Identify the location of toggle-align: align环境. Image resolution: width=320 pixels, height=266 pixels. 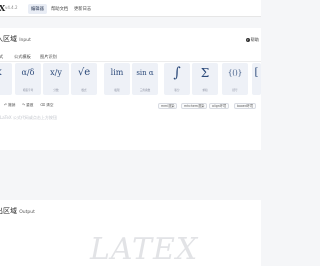
(219, 106).